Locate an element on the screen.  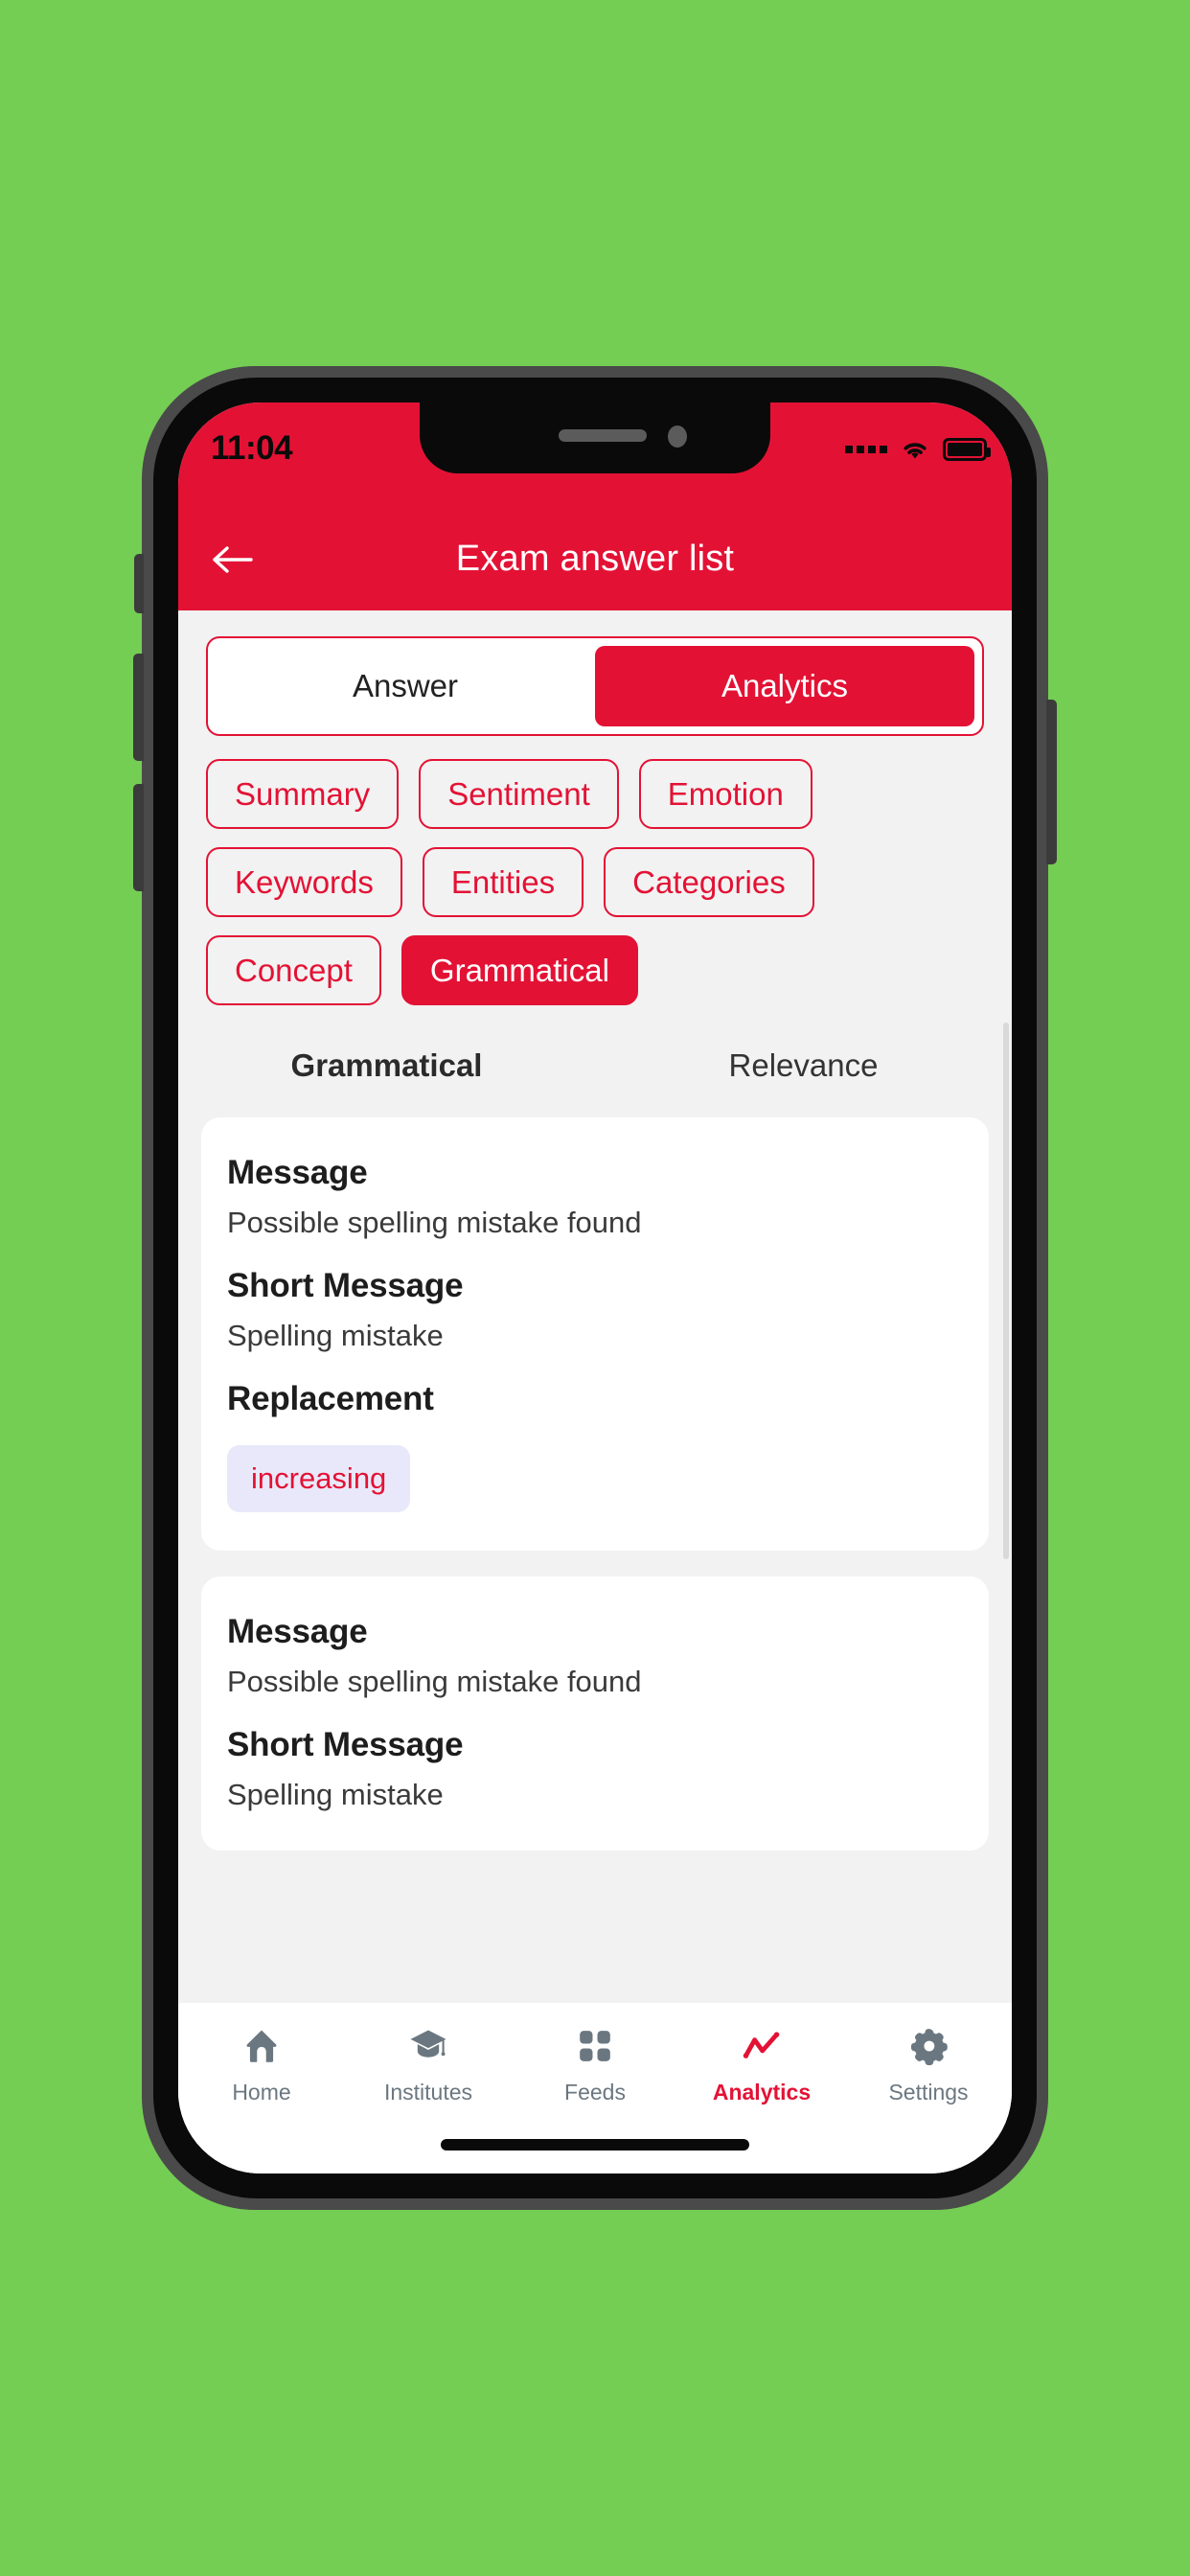
tab-analytics: Analytics is located at coordinates (785, 686).